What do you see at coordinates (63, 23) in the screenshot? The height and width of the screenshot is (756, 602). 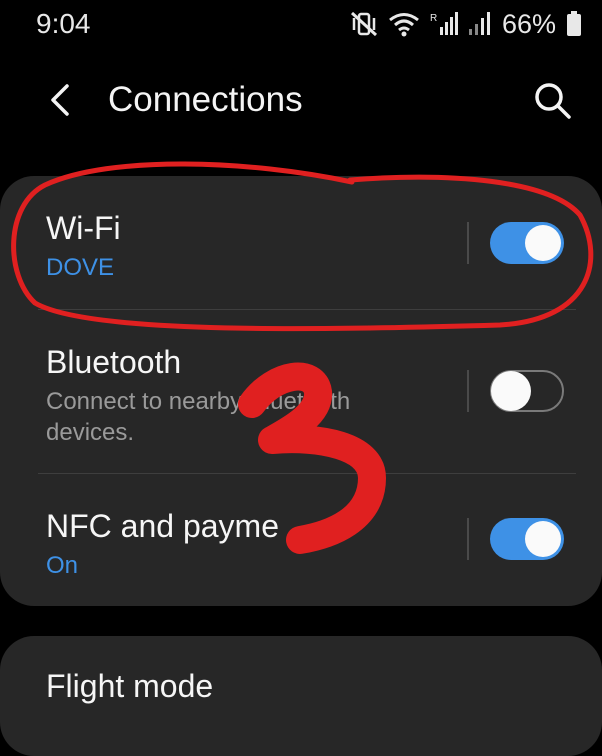 I see `status-time: 9:04` at bounding box center [63, 23].